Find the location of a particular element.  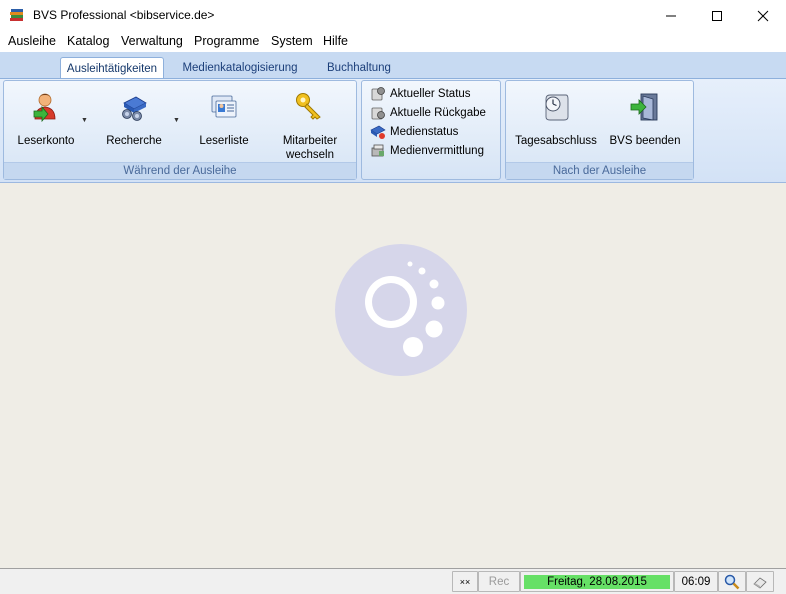

window-title: BVS Professional <bibservice.de> is located at coordinates (124, 15).